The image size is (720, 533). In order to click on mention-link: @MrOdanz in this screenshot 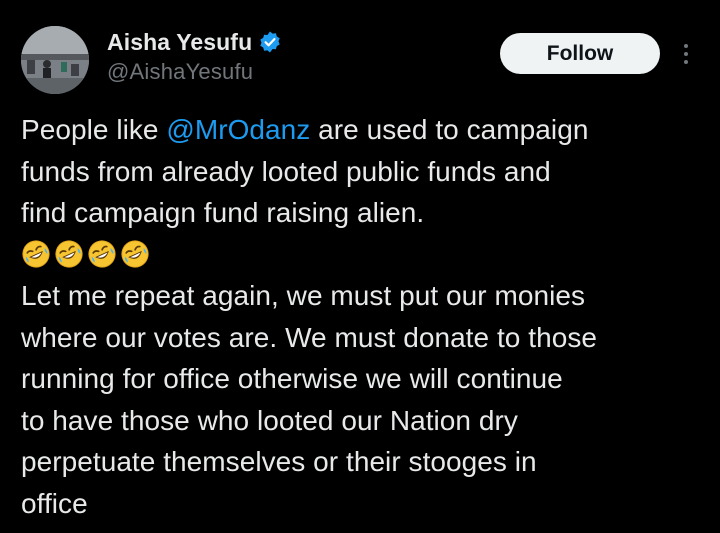, I will do `click(238, 129)`.